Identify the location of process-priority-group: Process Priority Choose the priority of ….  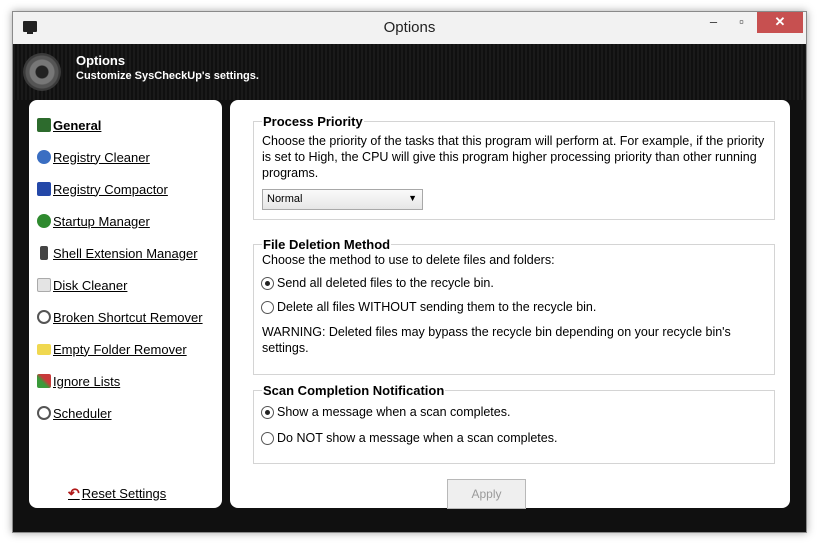
(514, 167).